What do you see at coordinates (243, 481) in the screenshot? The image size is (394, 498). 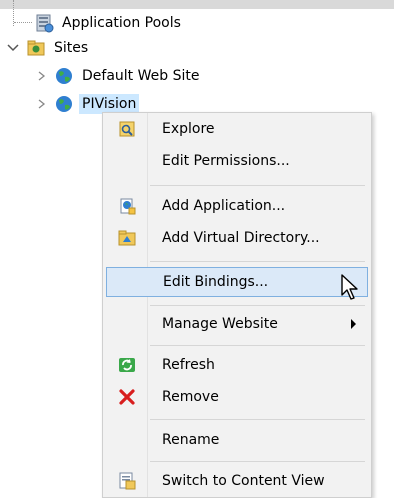 I see `menu-item-label: Switch to Content View` at bounding box center [243, 481].